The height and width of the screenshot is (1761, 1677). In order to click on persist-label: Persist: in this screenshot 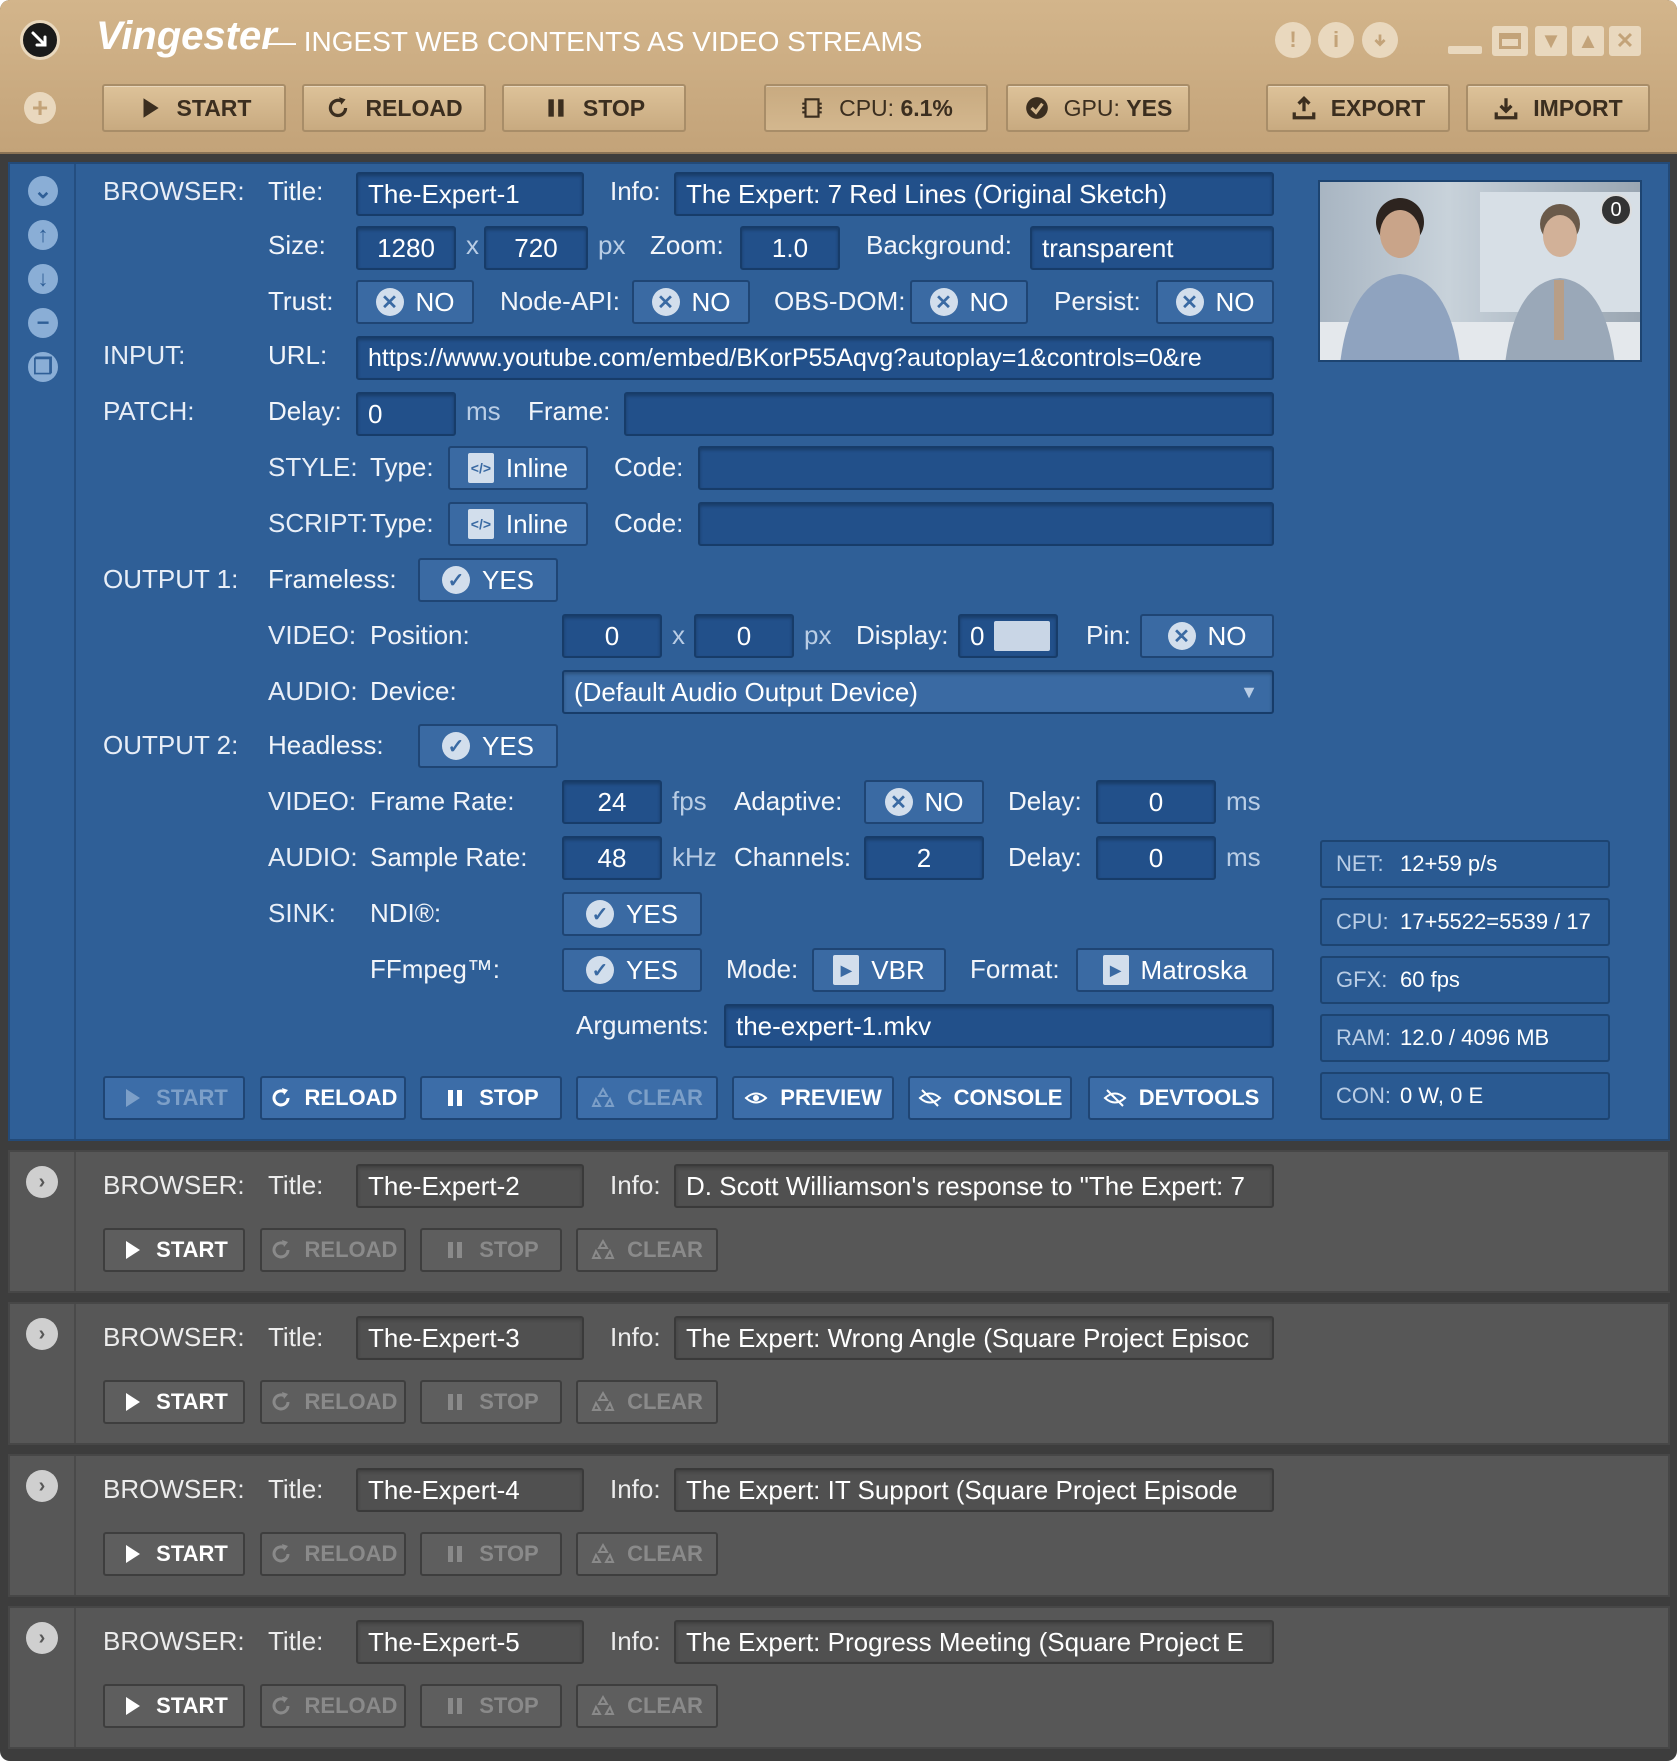, I will do `click(1097, 301)`.